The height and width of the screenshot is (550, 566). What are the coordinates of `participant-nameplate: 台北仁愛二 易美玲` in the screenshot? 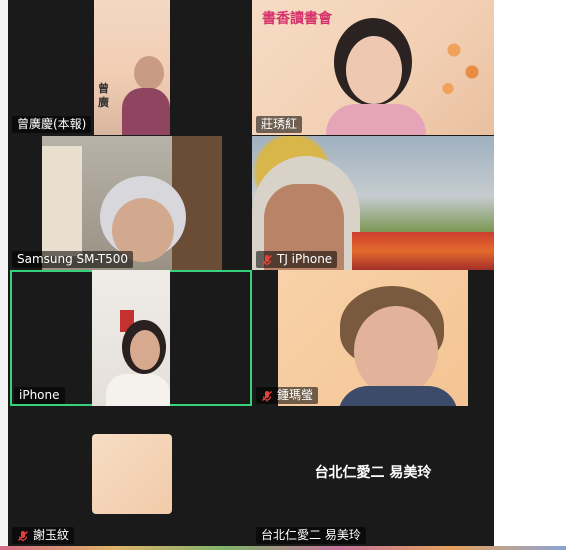 It's located at (373, 473).